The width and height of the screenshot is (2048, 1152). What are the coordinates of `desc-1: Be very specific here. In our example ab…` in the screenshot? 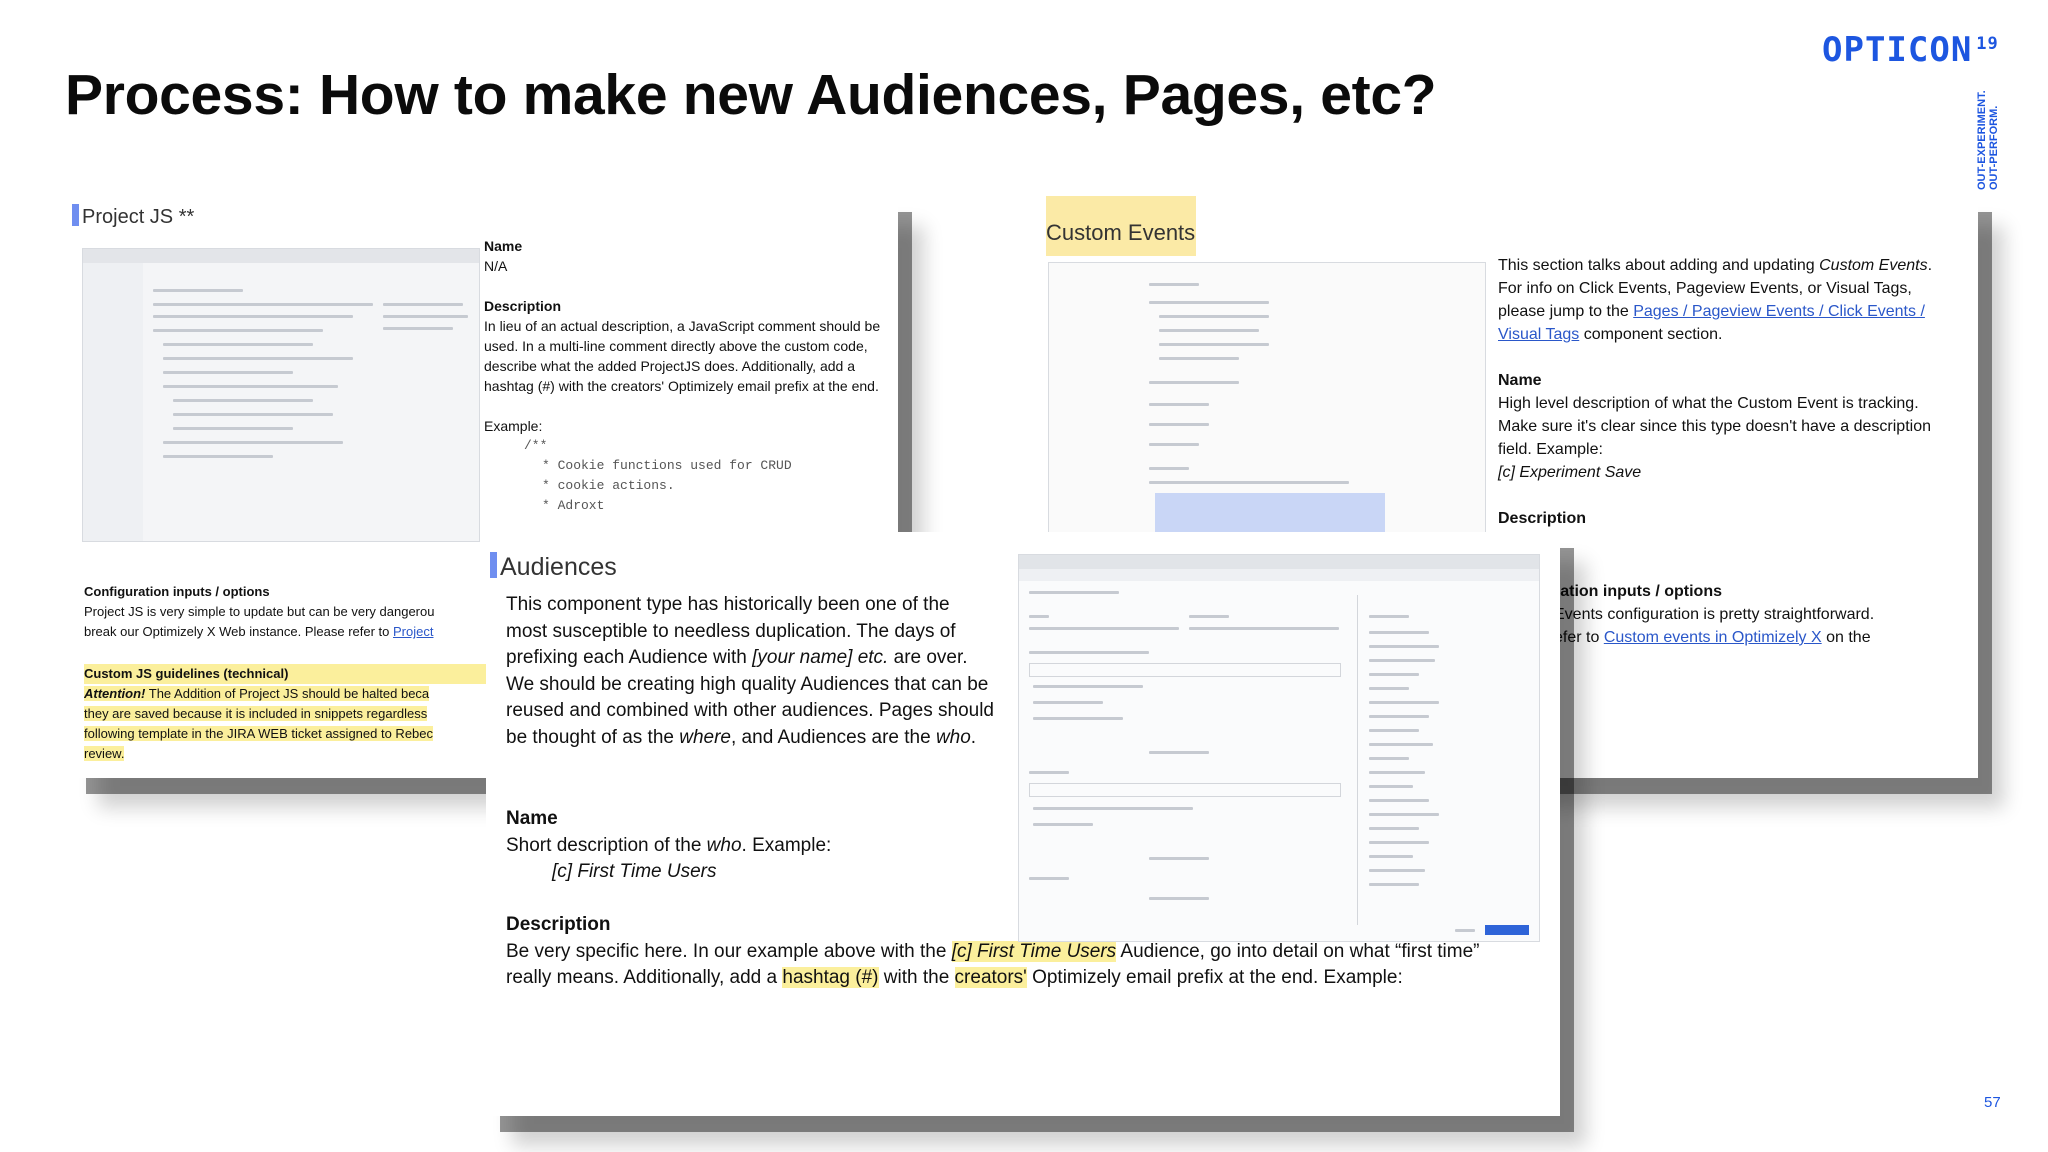 It's located at (729, 951).